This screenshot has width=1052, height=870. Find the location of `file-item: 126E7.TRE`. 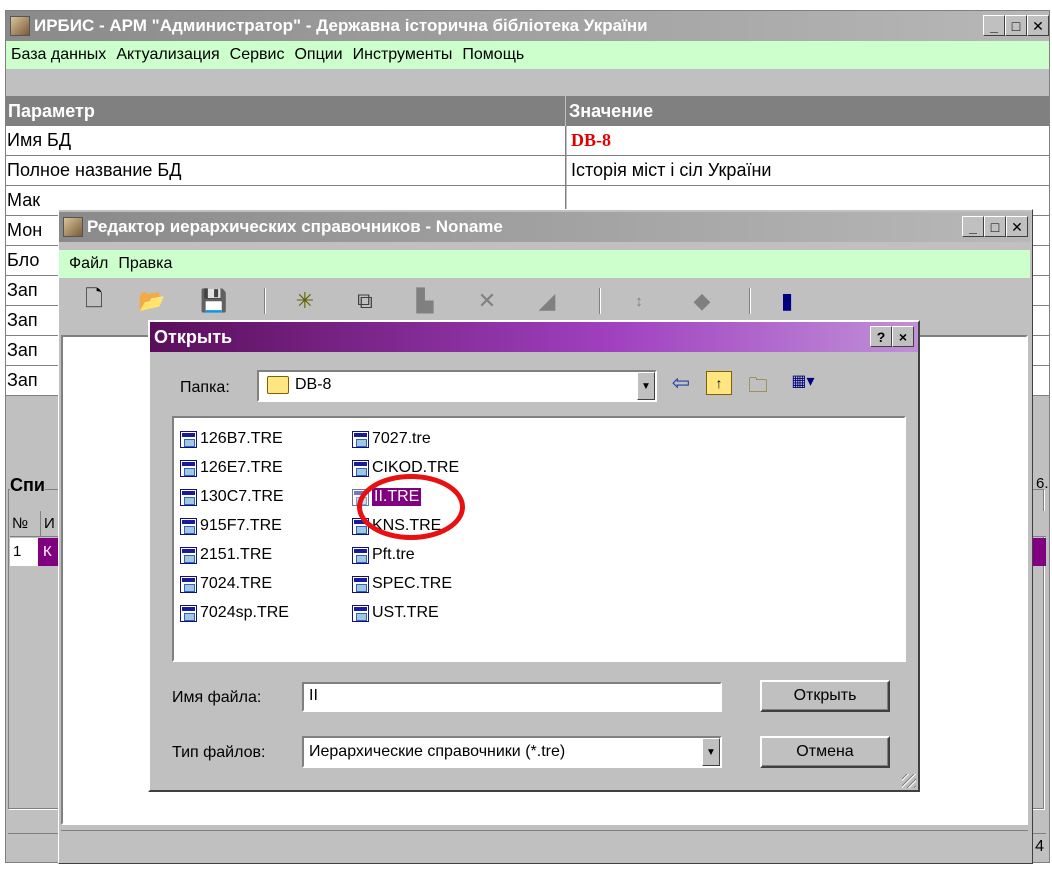

file-item: 126E7.TRE is located at coordinates (231, 468).